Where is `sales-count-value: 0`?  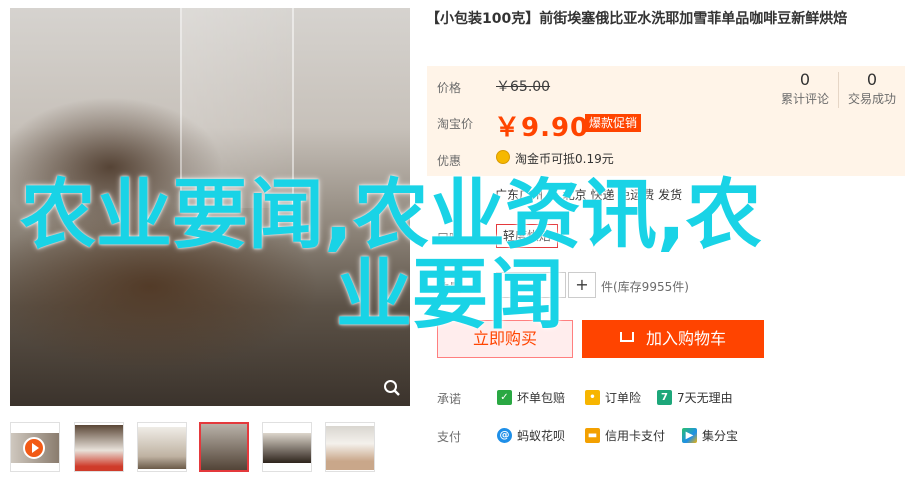
sales-count-value: 0 is located at coordinates (872, 79).